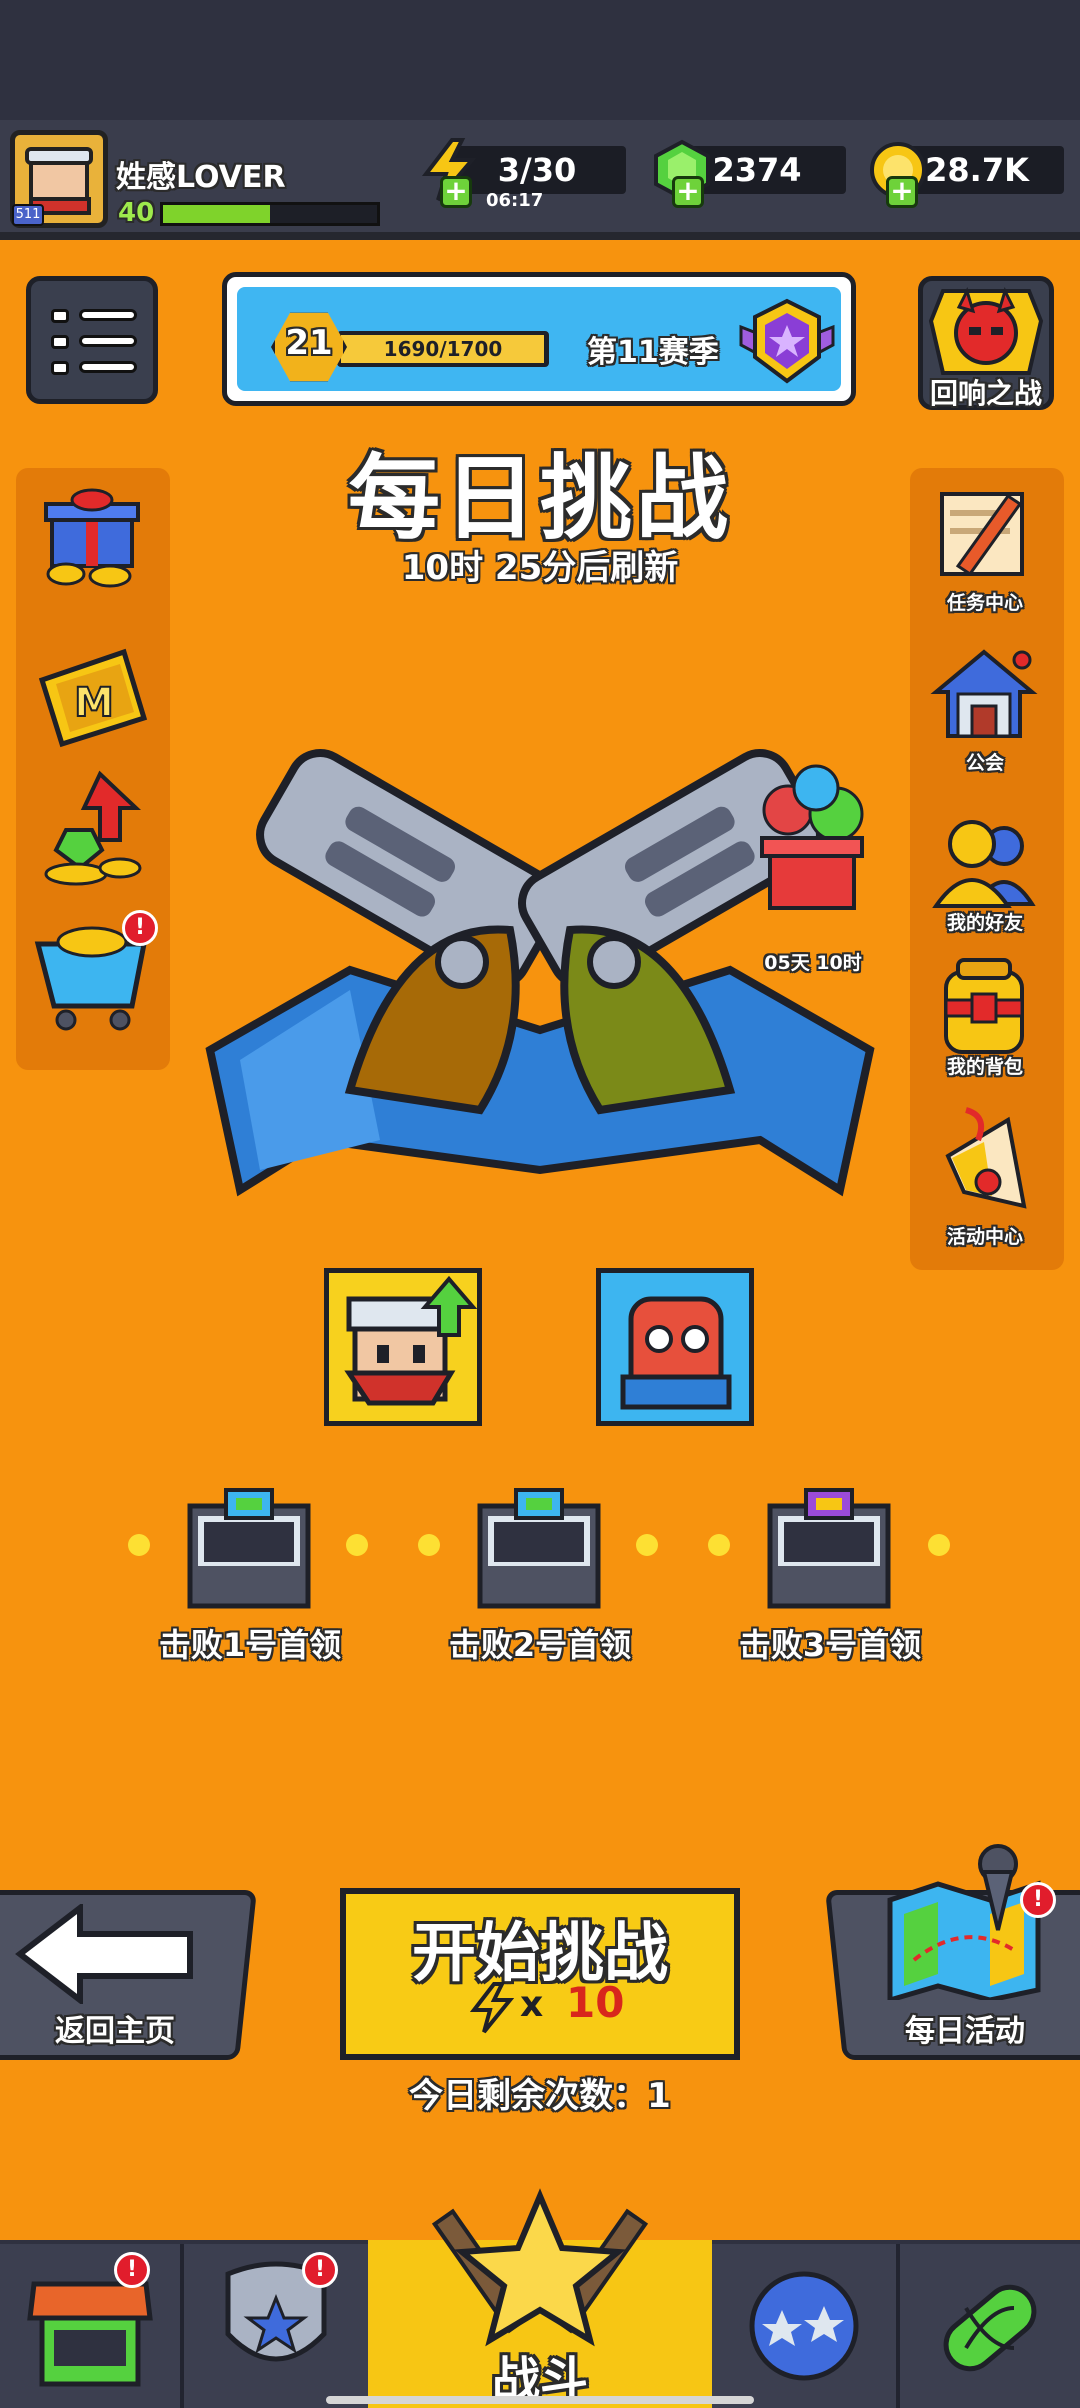 The height and width of the screenshot is (2408, 1080). I want to click on nav-rank, so click(276, 2326).